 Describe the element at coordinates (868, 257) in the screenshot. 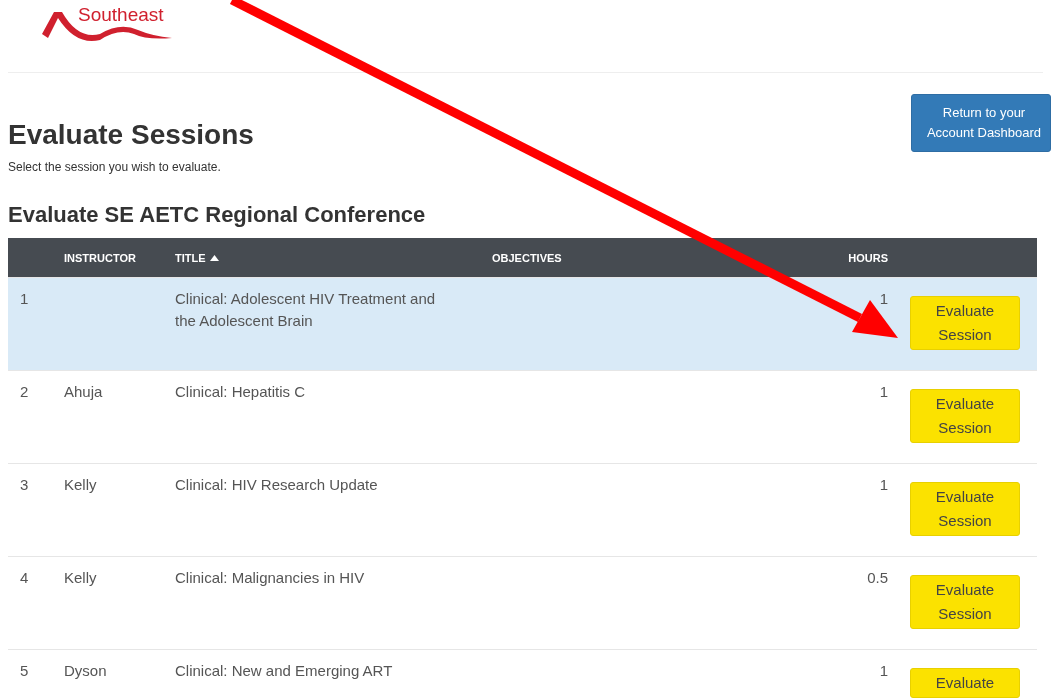

I see `column-header: HOURS` at that location.